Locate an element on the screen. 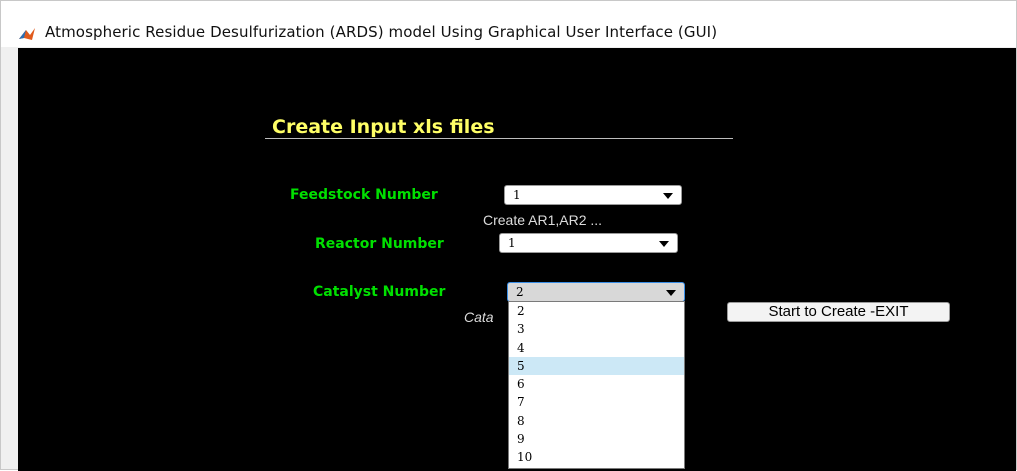 This screenshot has width=1017, height=471. start-create-exit-button: Start to Create -EXIT is located at coordinates (838, 312).